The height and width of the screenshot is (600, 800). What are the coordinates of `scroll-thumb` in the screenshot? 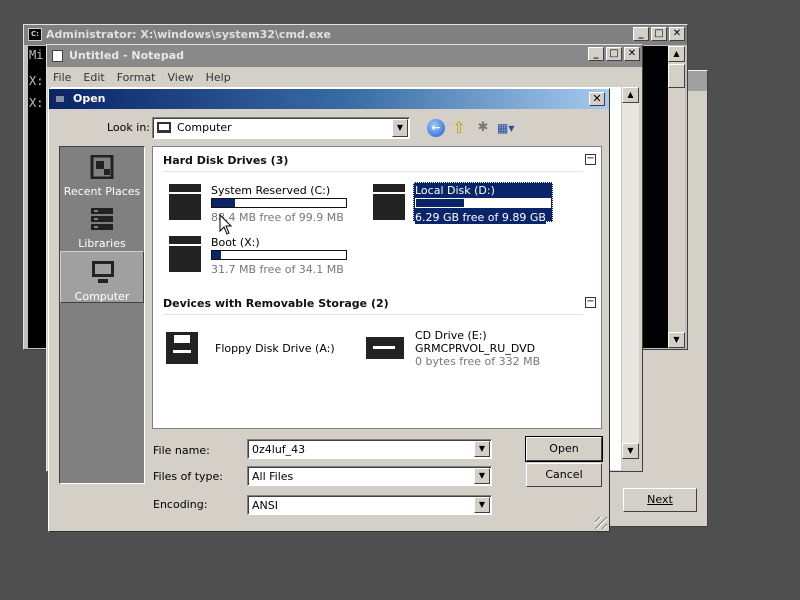 It's located at (676, 76).